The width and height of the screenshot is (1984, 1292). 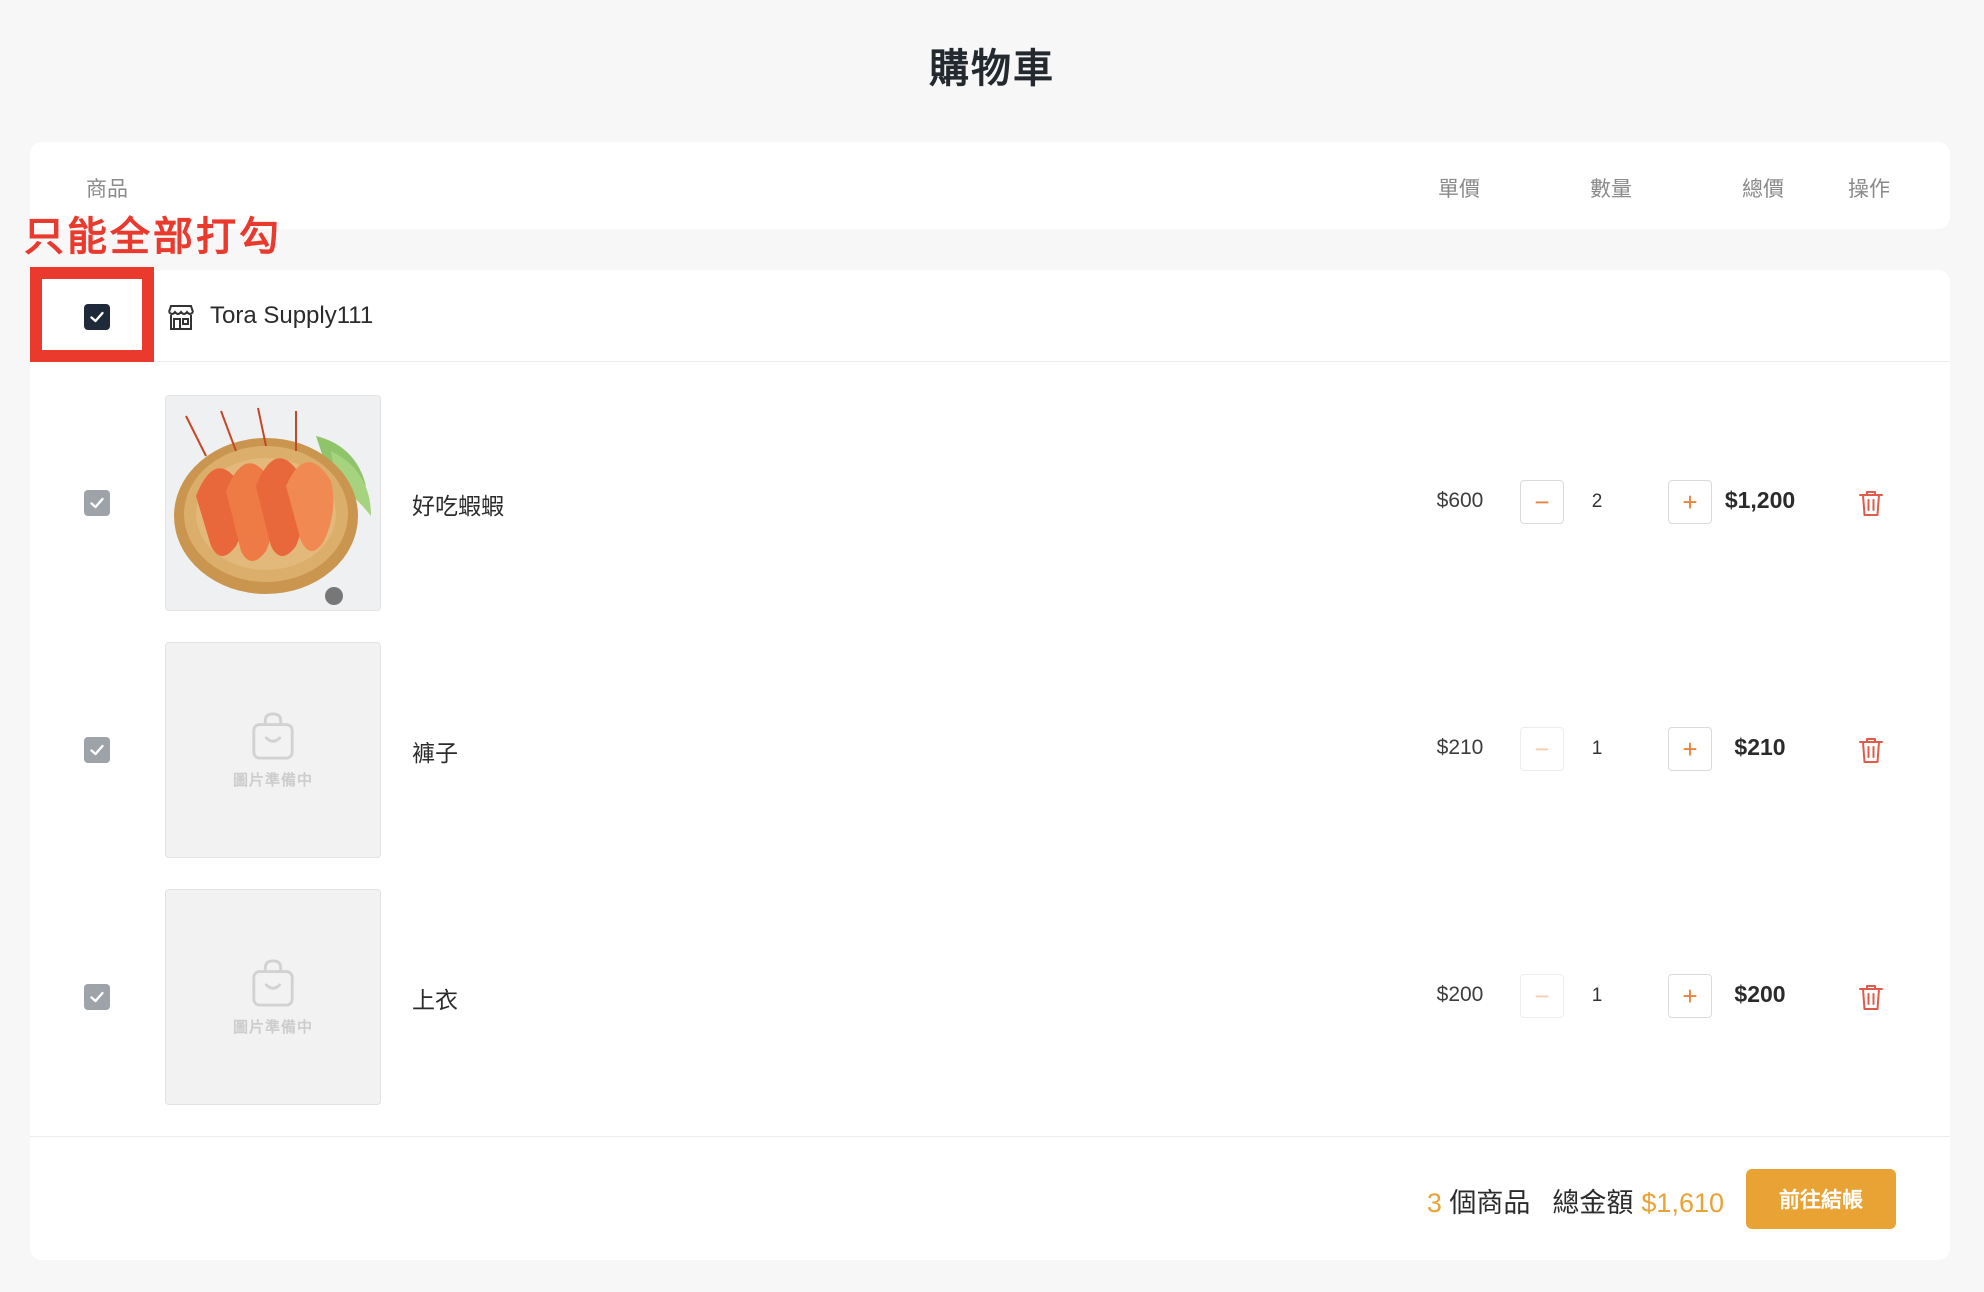 I want to click on page-title: 購物車, so click(x=992, y=69).